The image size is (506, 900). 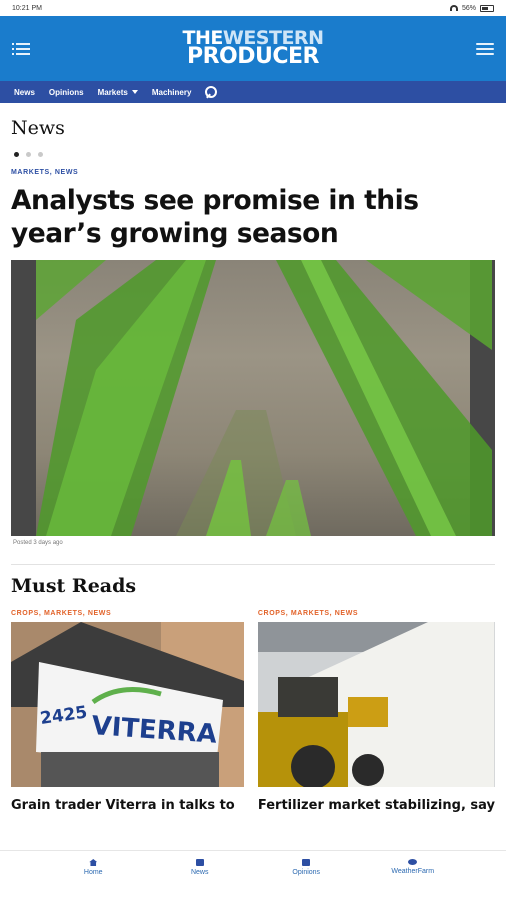 I want to click on news-section-title: News, so click(x=38, y=128).